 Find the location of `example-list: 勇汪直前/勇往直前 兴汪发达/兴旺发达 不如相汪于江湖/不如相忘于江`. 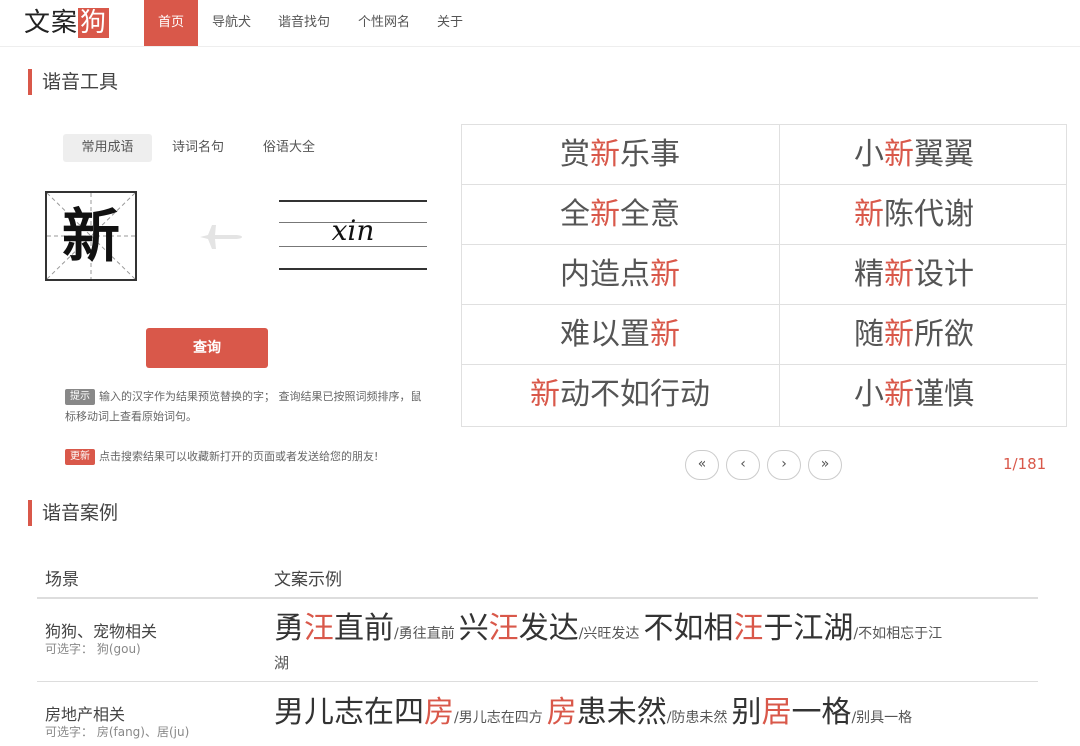

example-list: 勇汪直前/勇往直前 兴汪发达/兴旺发达 不如相汪于江湖/不如相忘于江 is located at coordinates (654, 631).